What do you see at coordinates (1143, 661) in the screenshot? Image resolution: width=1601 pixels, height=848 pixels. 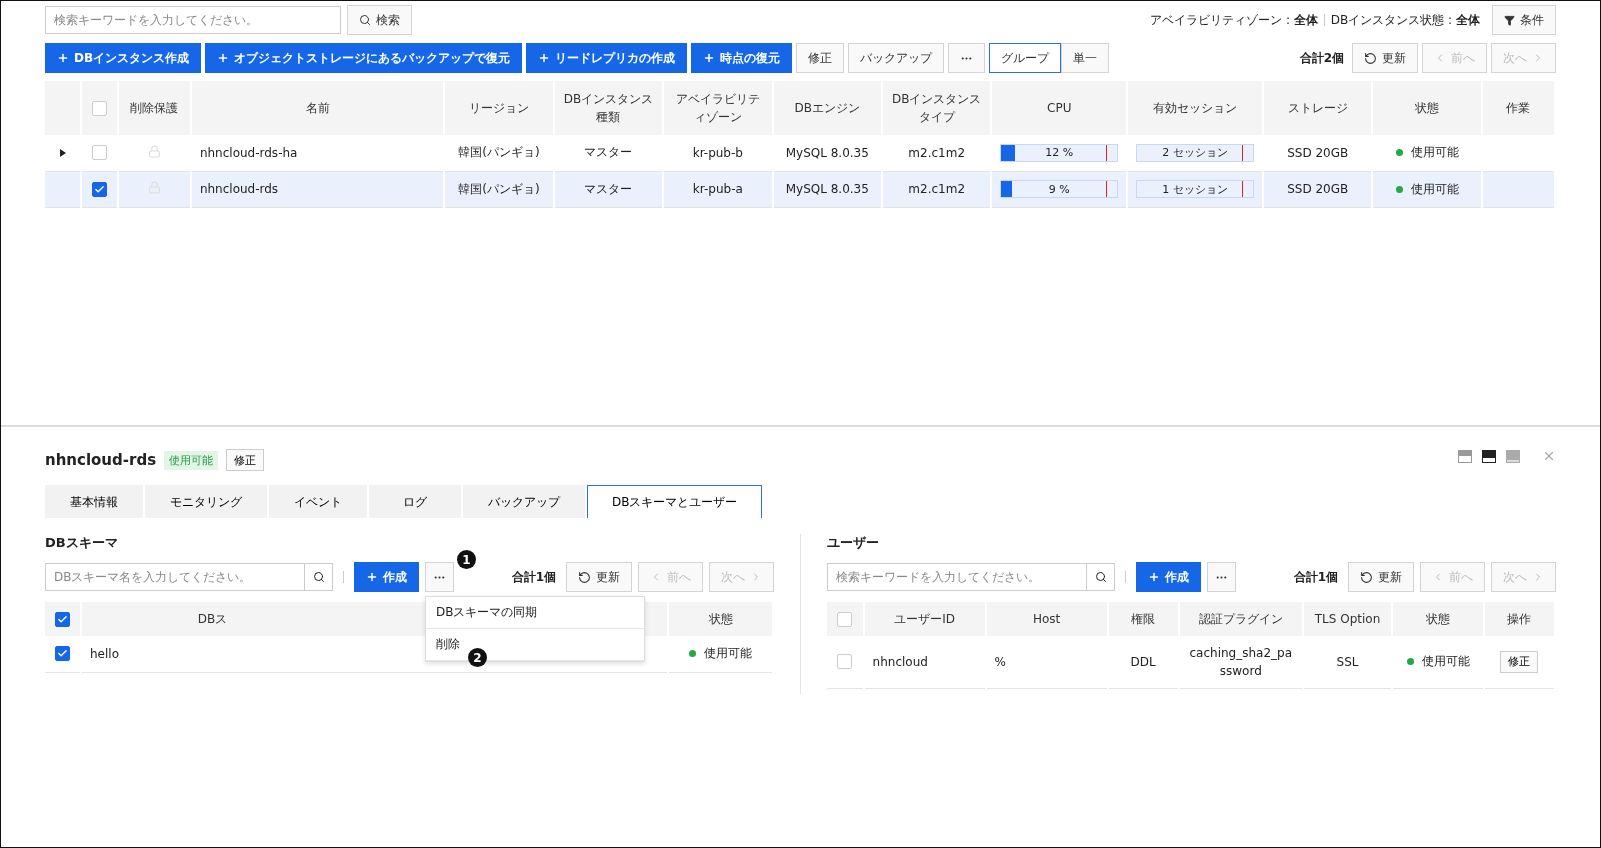 I see `table-cell: DDL` at bounding box center [1143, 661].